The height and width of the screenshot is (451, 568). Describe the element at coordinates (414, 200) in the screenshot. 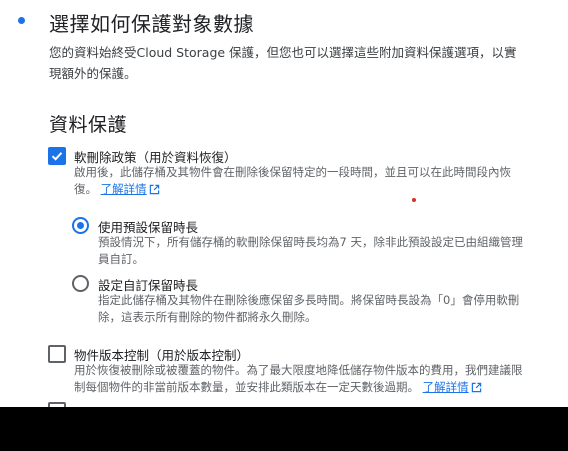

I see `cursor-marker` at that location.